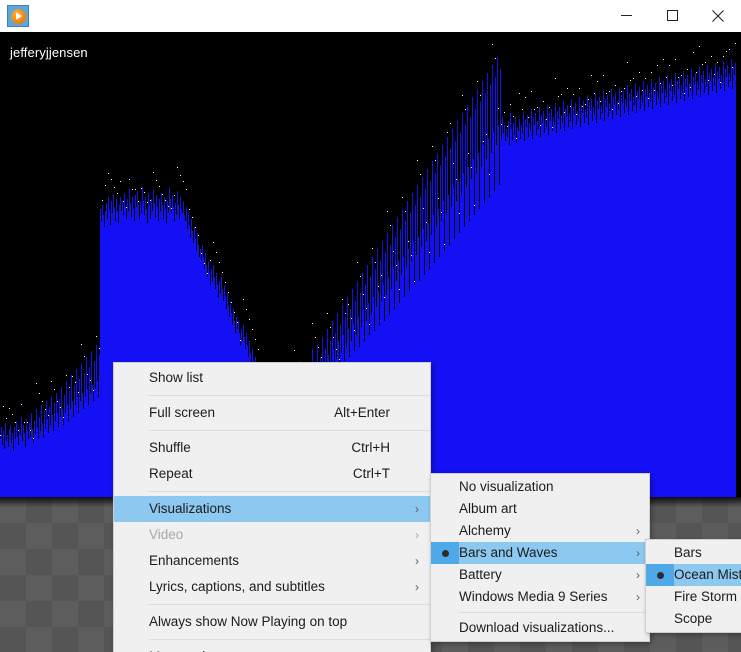 Image resolution: width=741 pixels, height=652 pixels. What do you see at coordinates (735, 280) in the screenshot?
I see `spectrum-bar` at bounding box center [735, 280].